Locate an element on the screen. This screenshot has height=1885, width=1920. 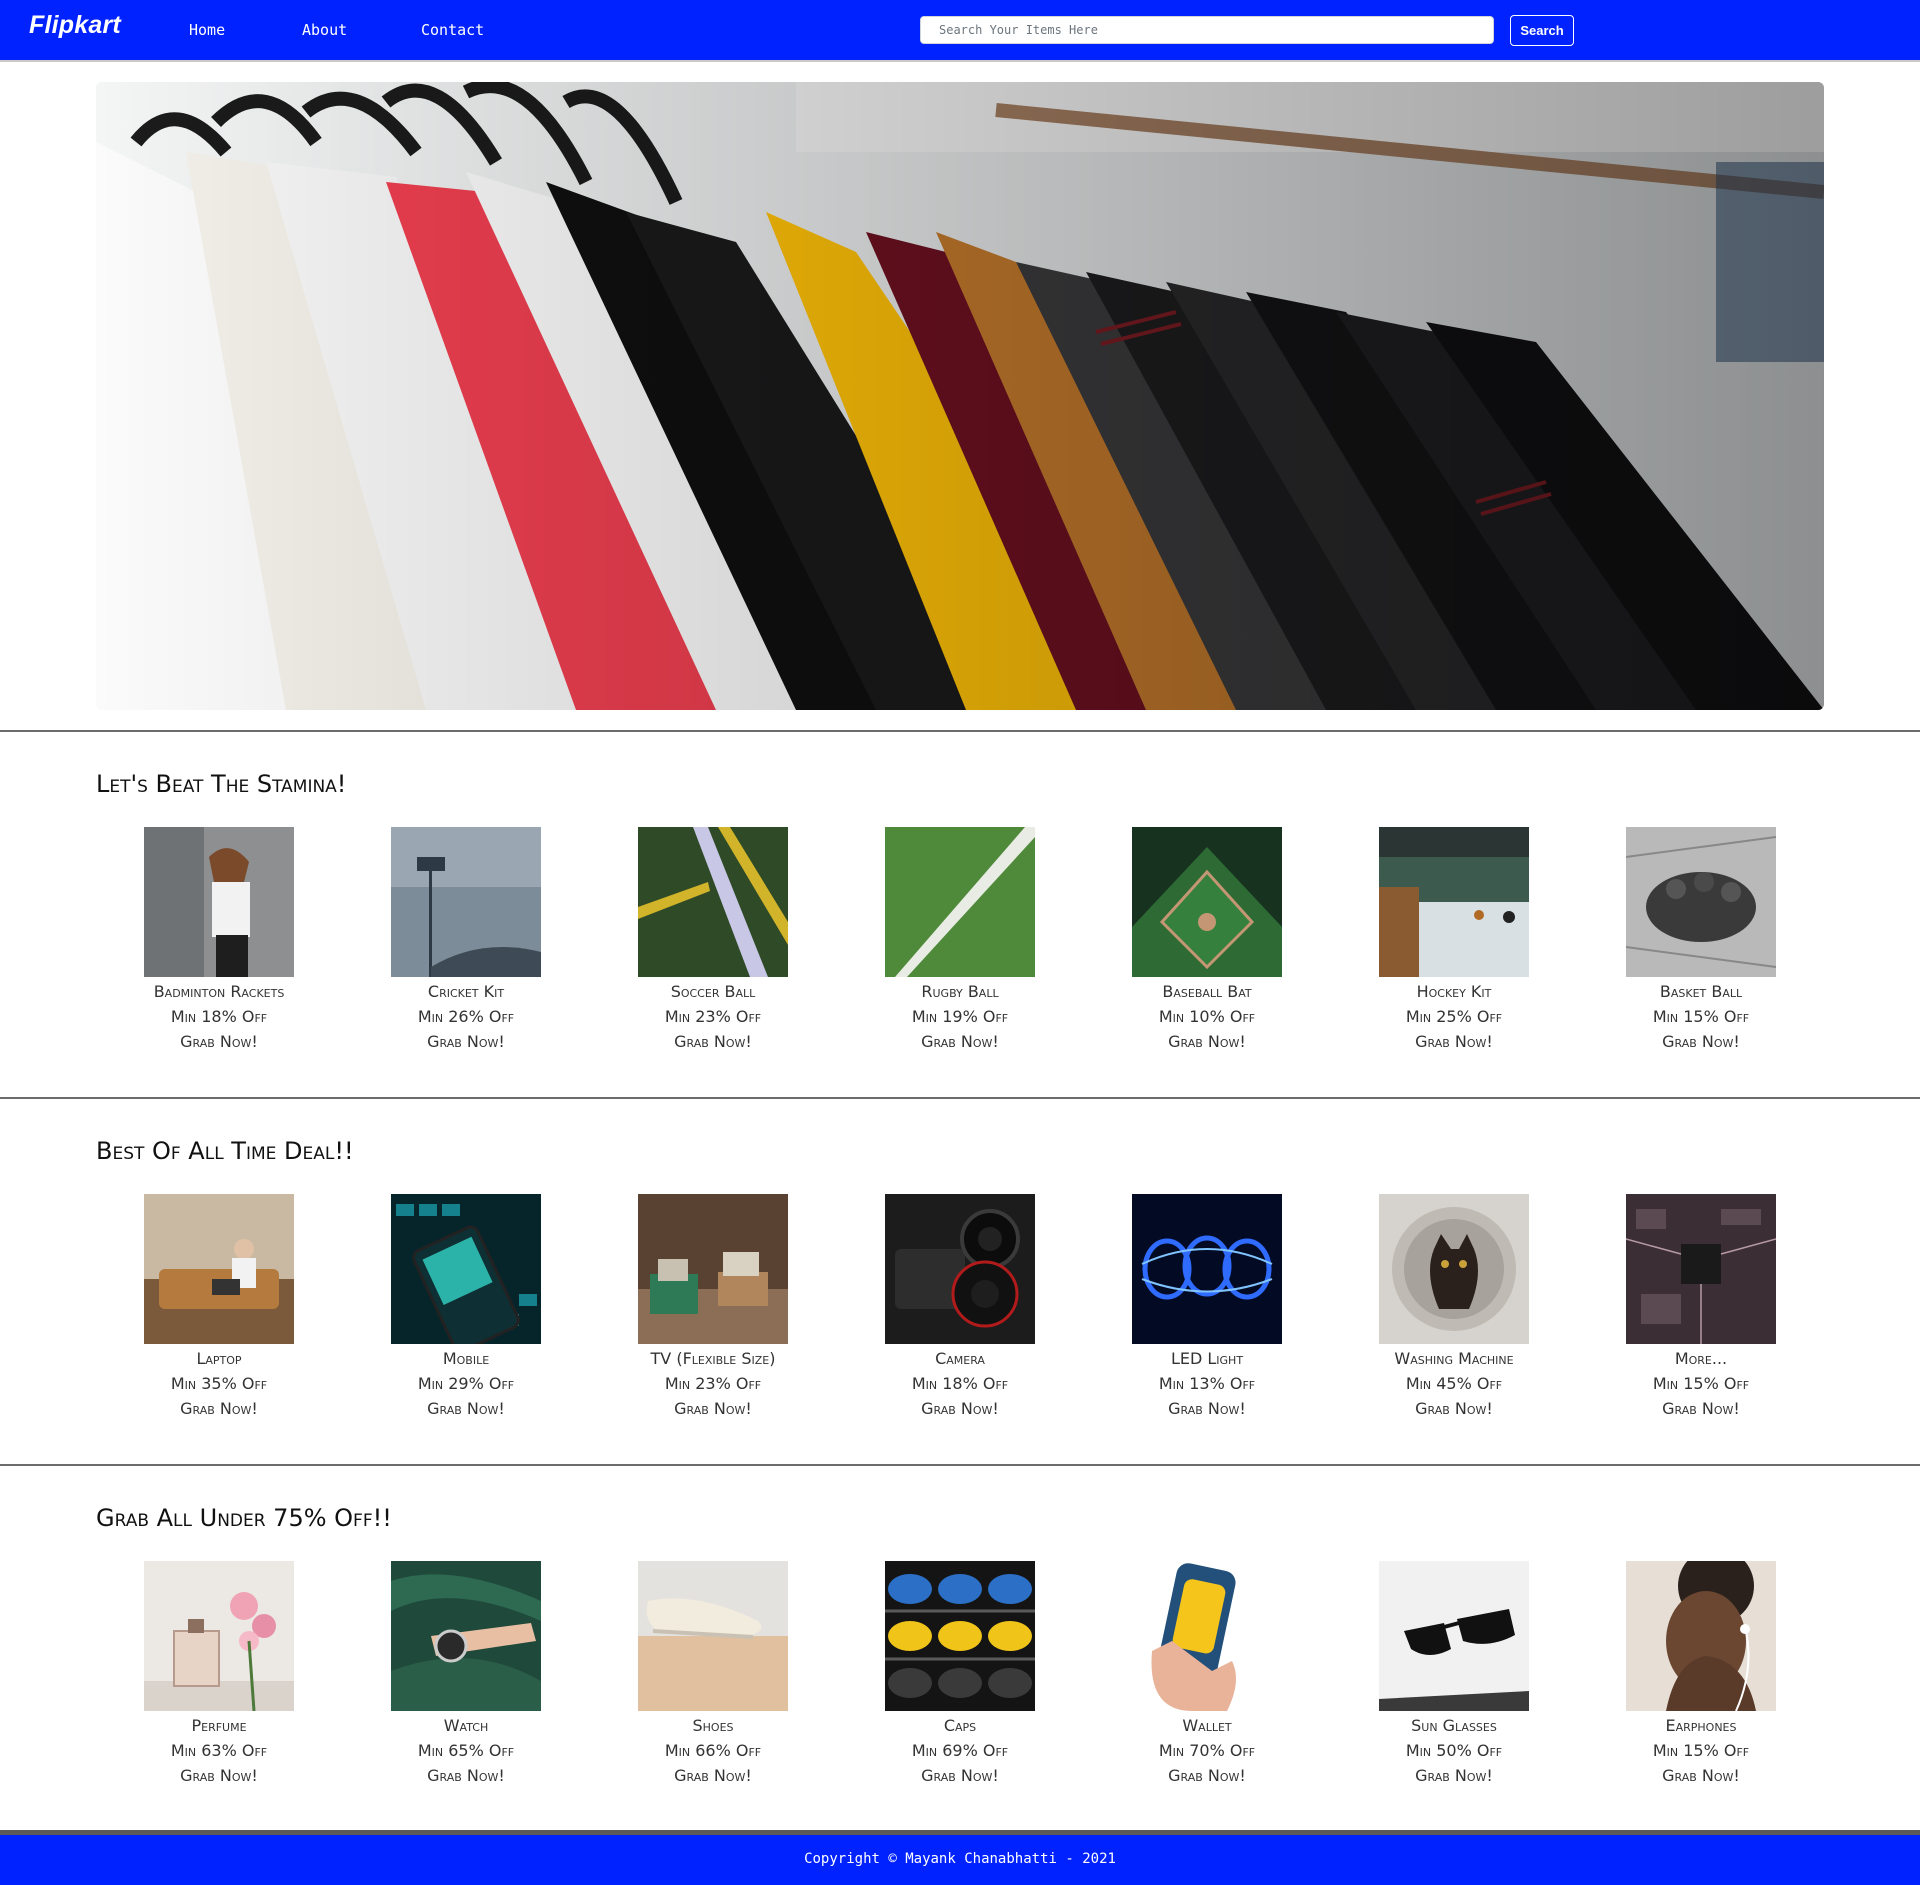
product-card-sun-glasses: Sun Glasses Min 50% Off Grab Now! is located at coordinates (1454, 1674).